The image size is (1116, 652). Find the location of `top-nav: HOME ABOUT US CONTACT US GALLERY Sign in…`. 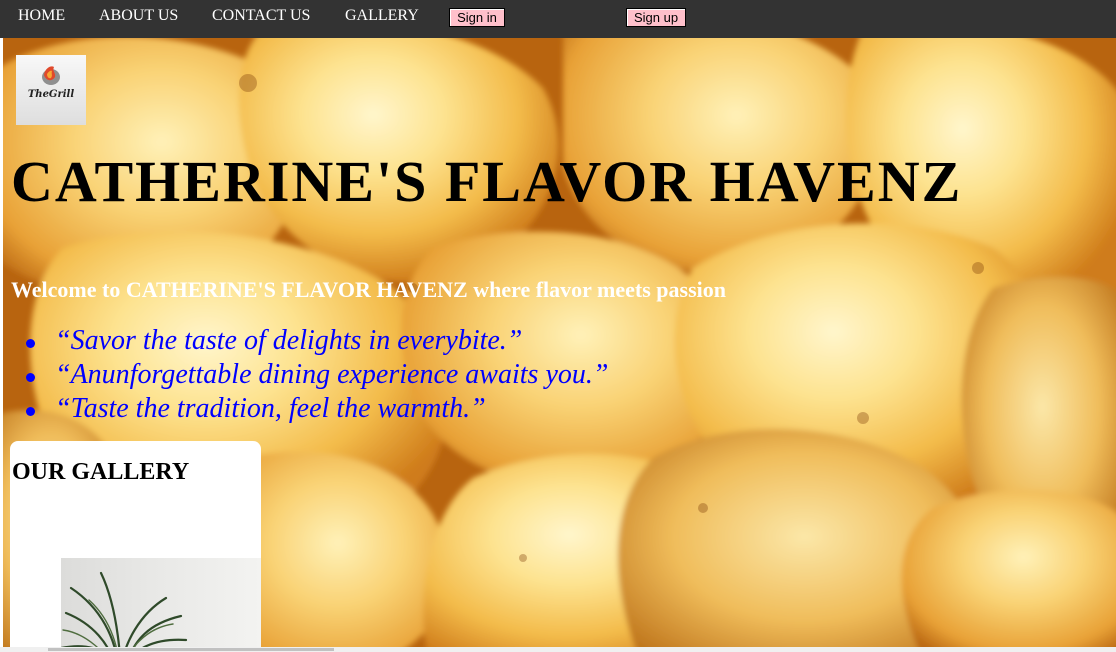

top-nav: HOME ABOUT US CONTACT US GALLERY Sign in… is located at coordinates (558, 19).